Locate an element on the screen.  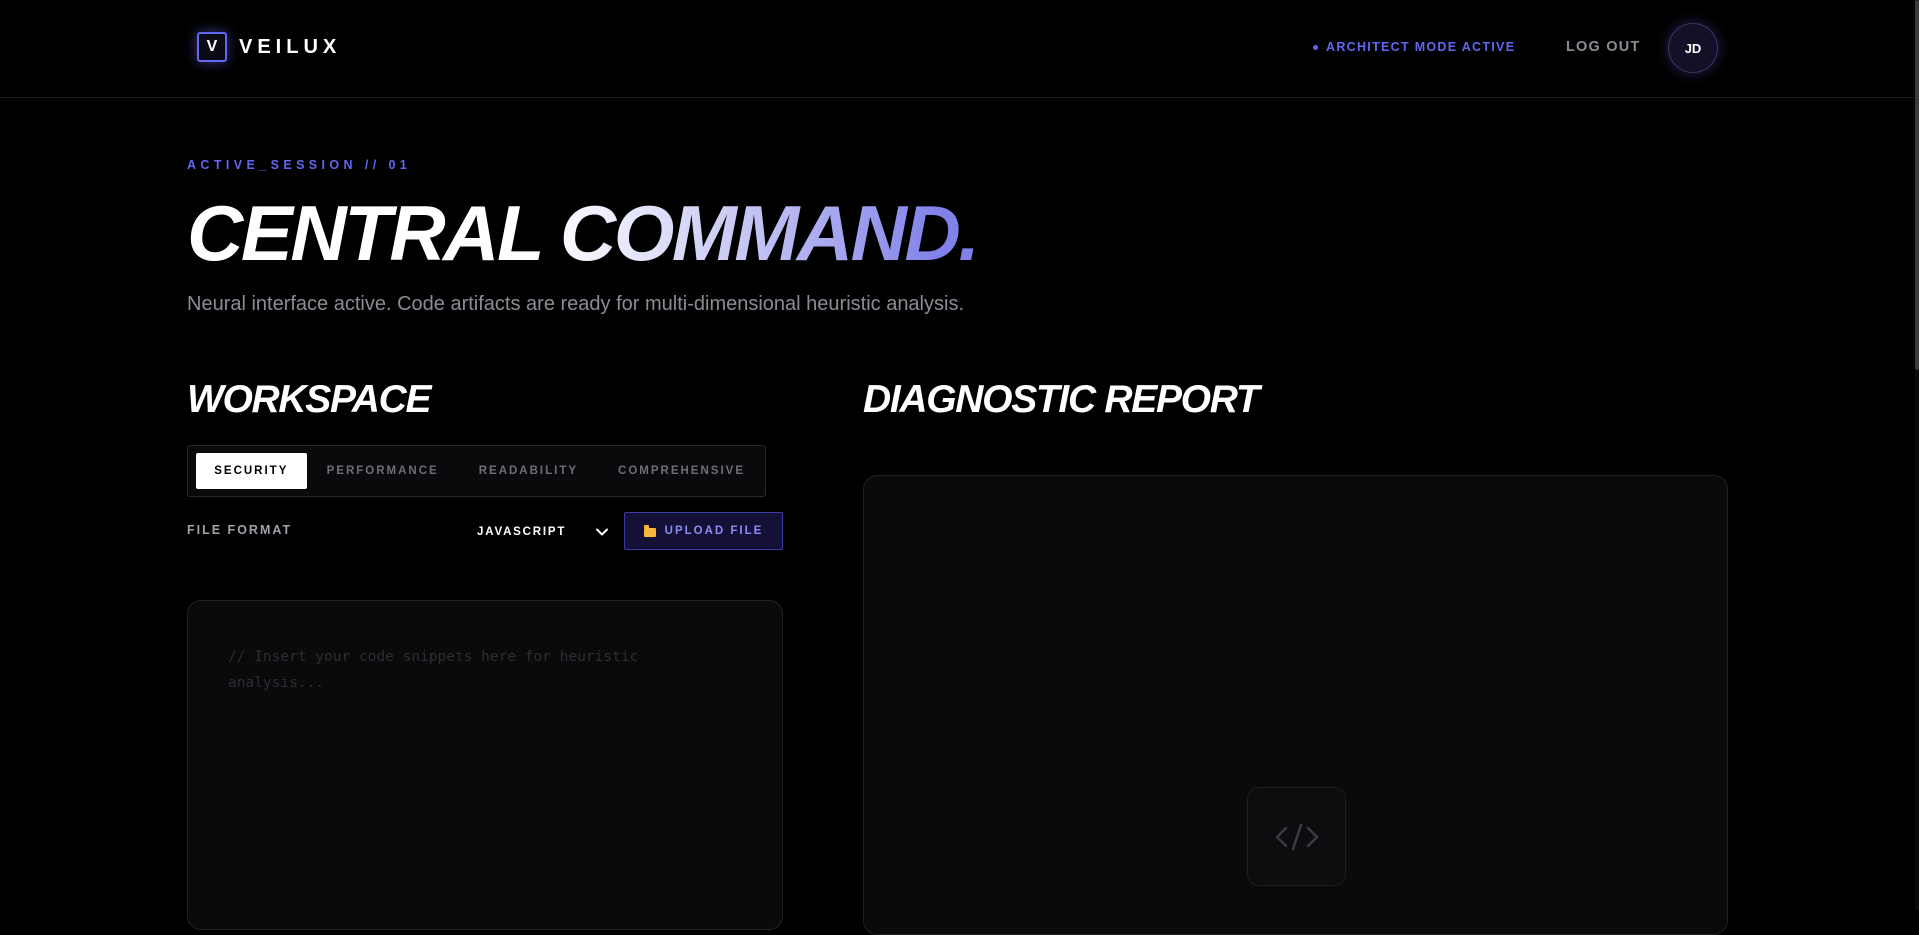
code-icon is located at coordinates (1296, 836).